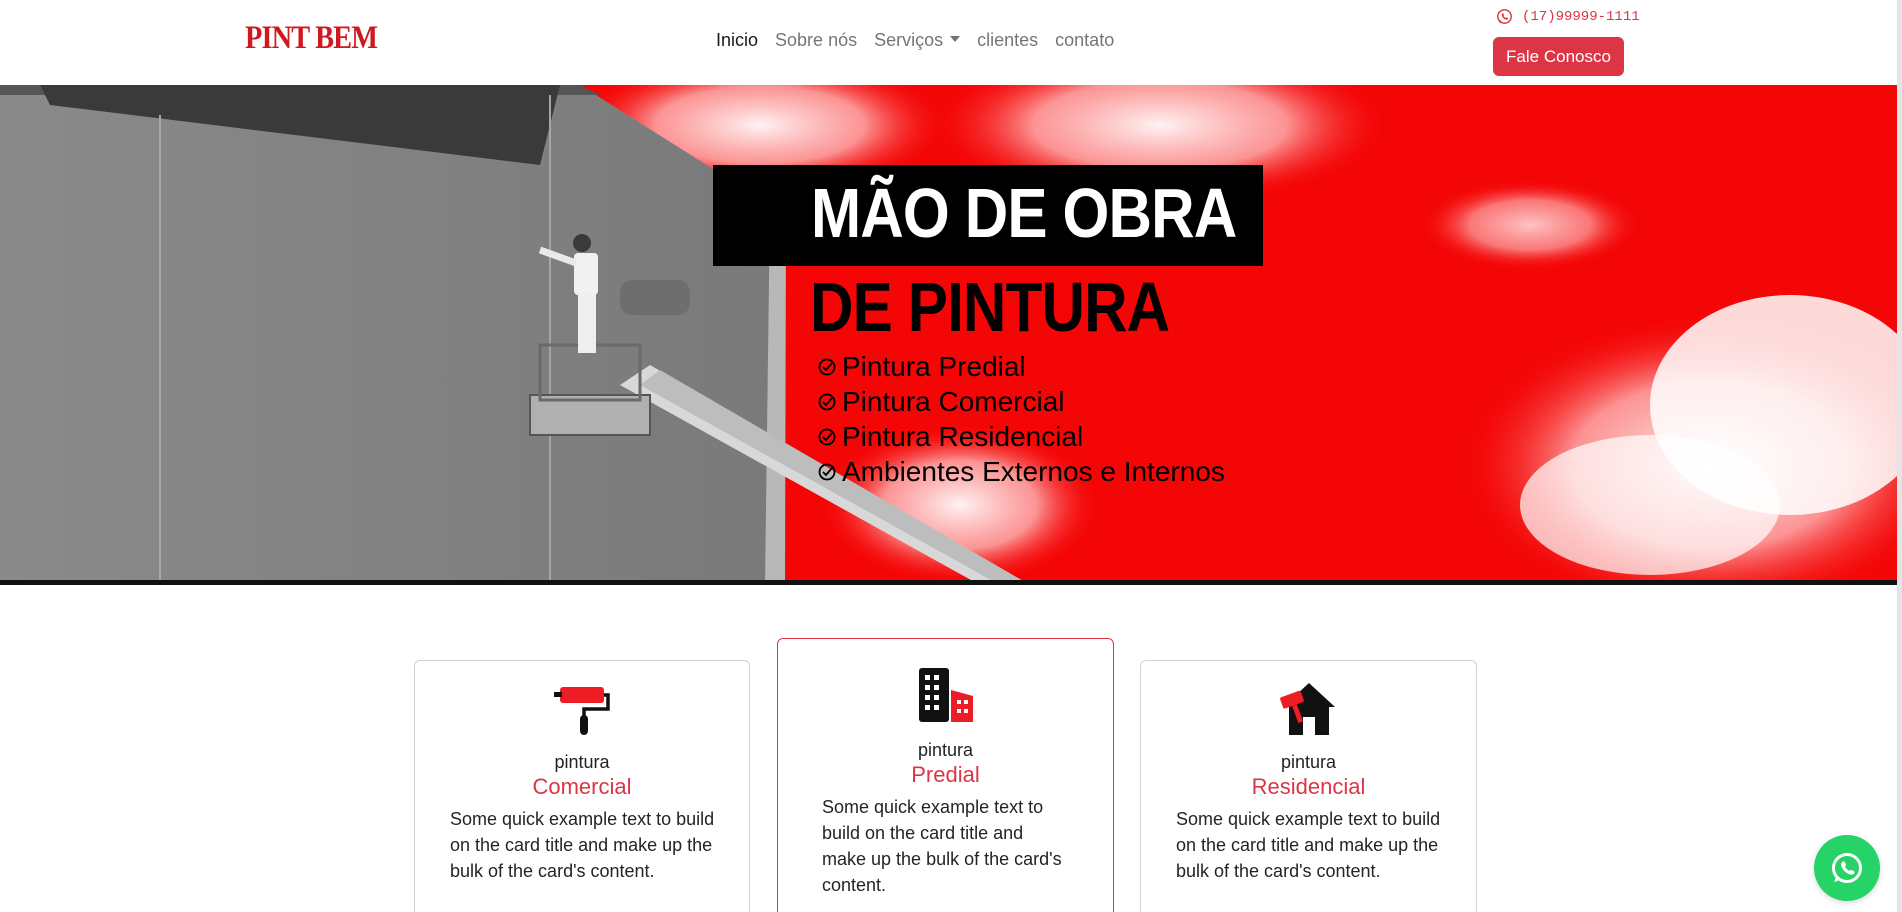  Describe the element at coordinates (945, 695) in the screenshot. I see `building-icon` at that location.